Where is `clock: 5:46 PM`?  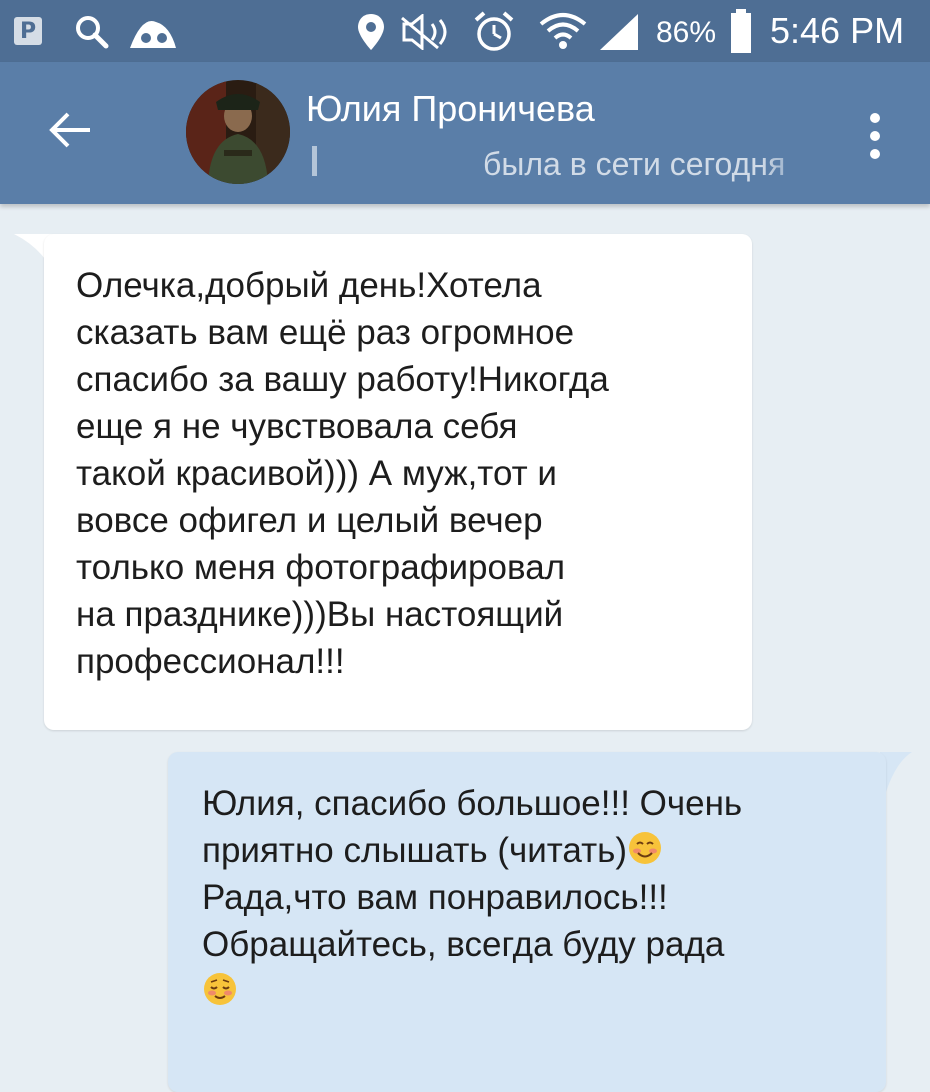
clock: 5:46 PM is located at coordinates (837, 30).